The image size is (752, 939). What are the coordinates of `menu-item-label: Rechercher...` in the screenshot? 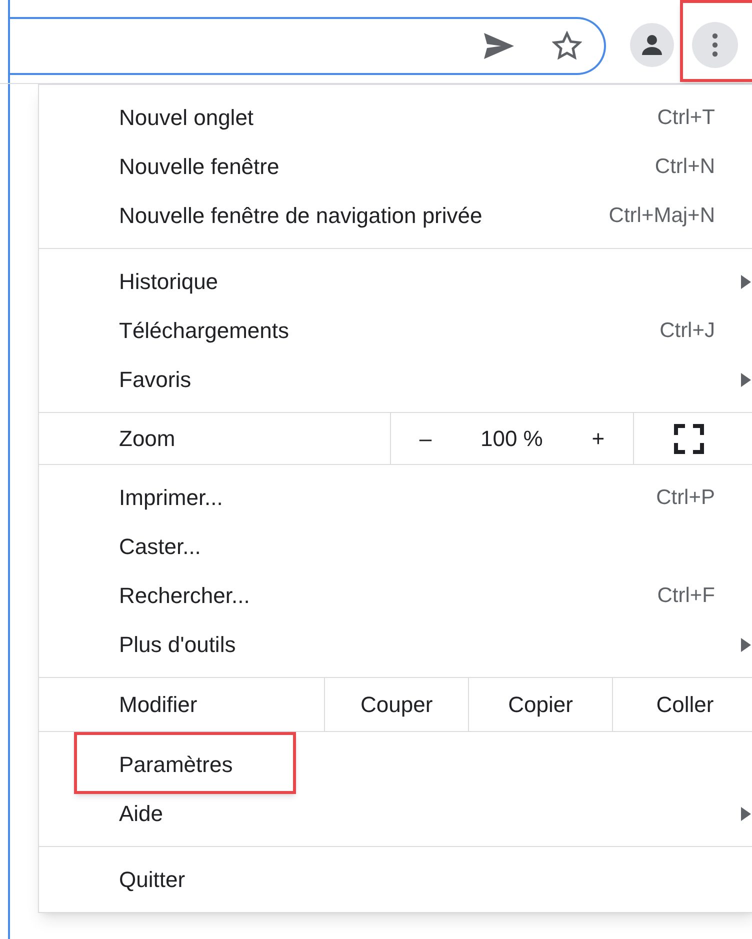 It's located at (185, 596).